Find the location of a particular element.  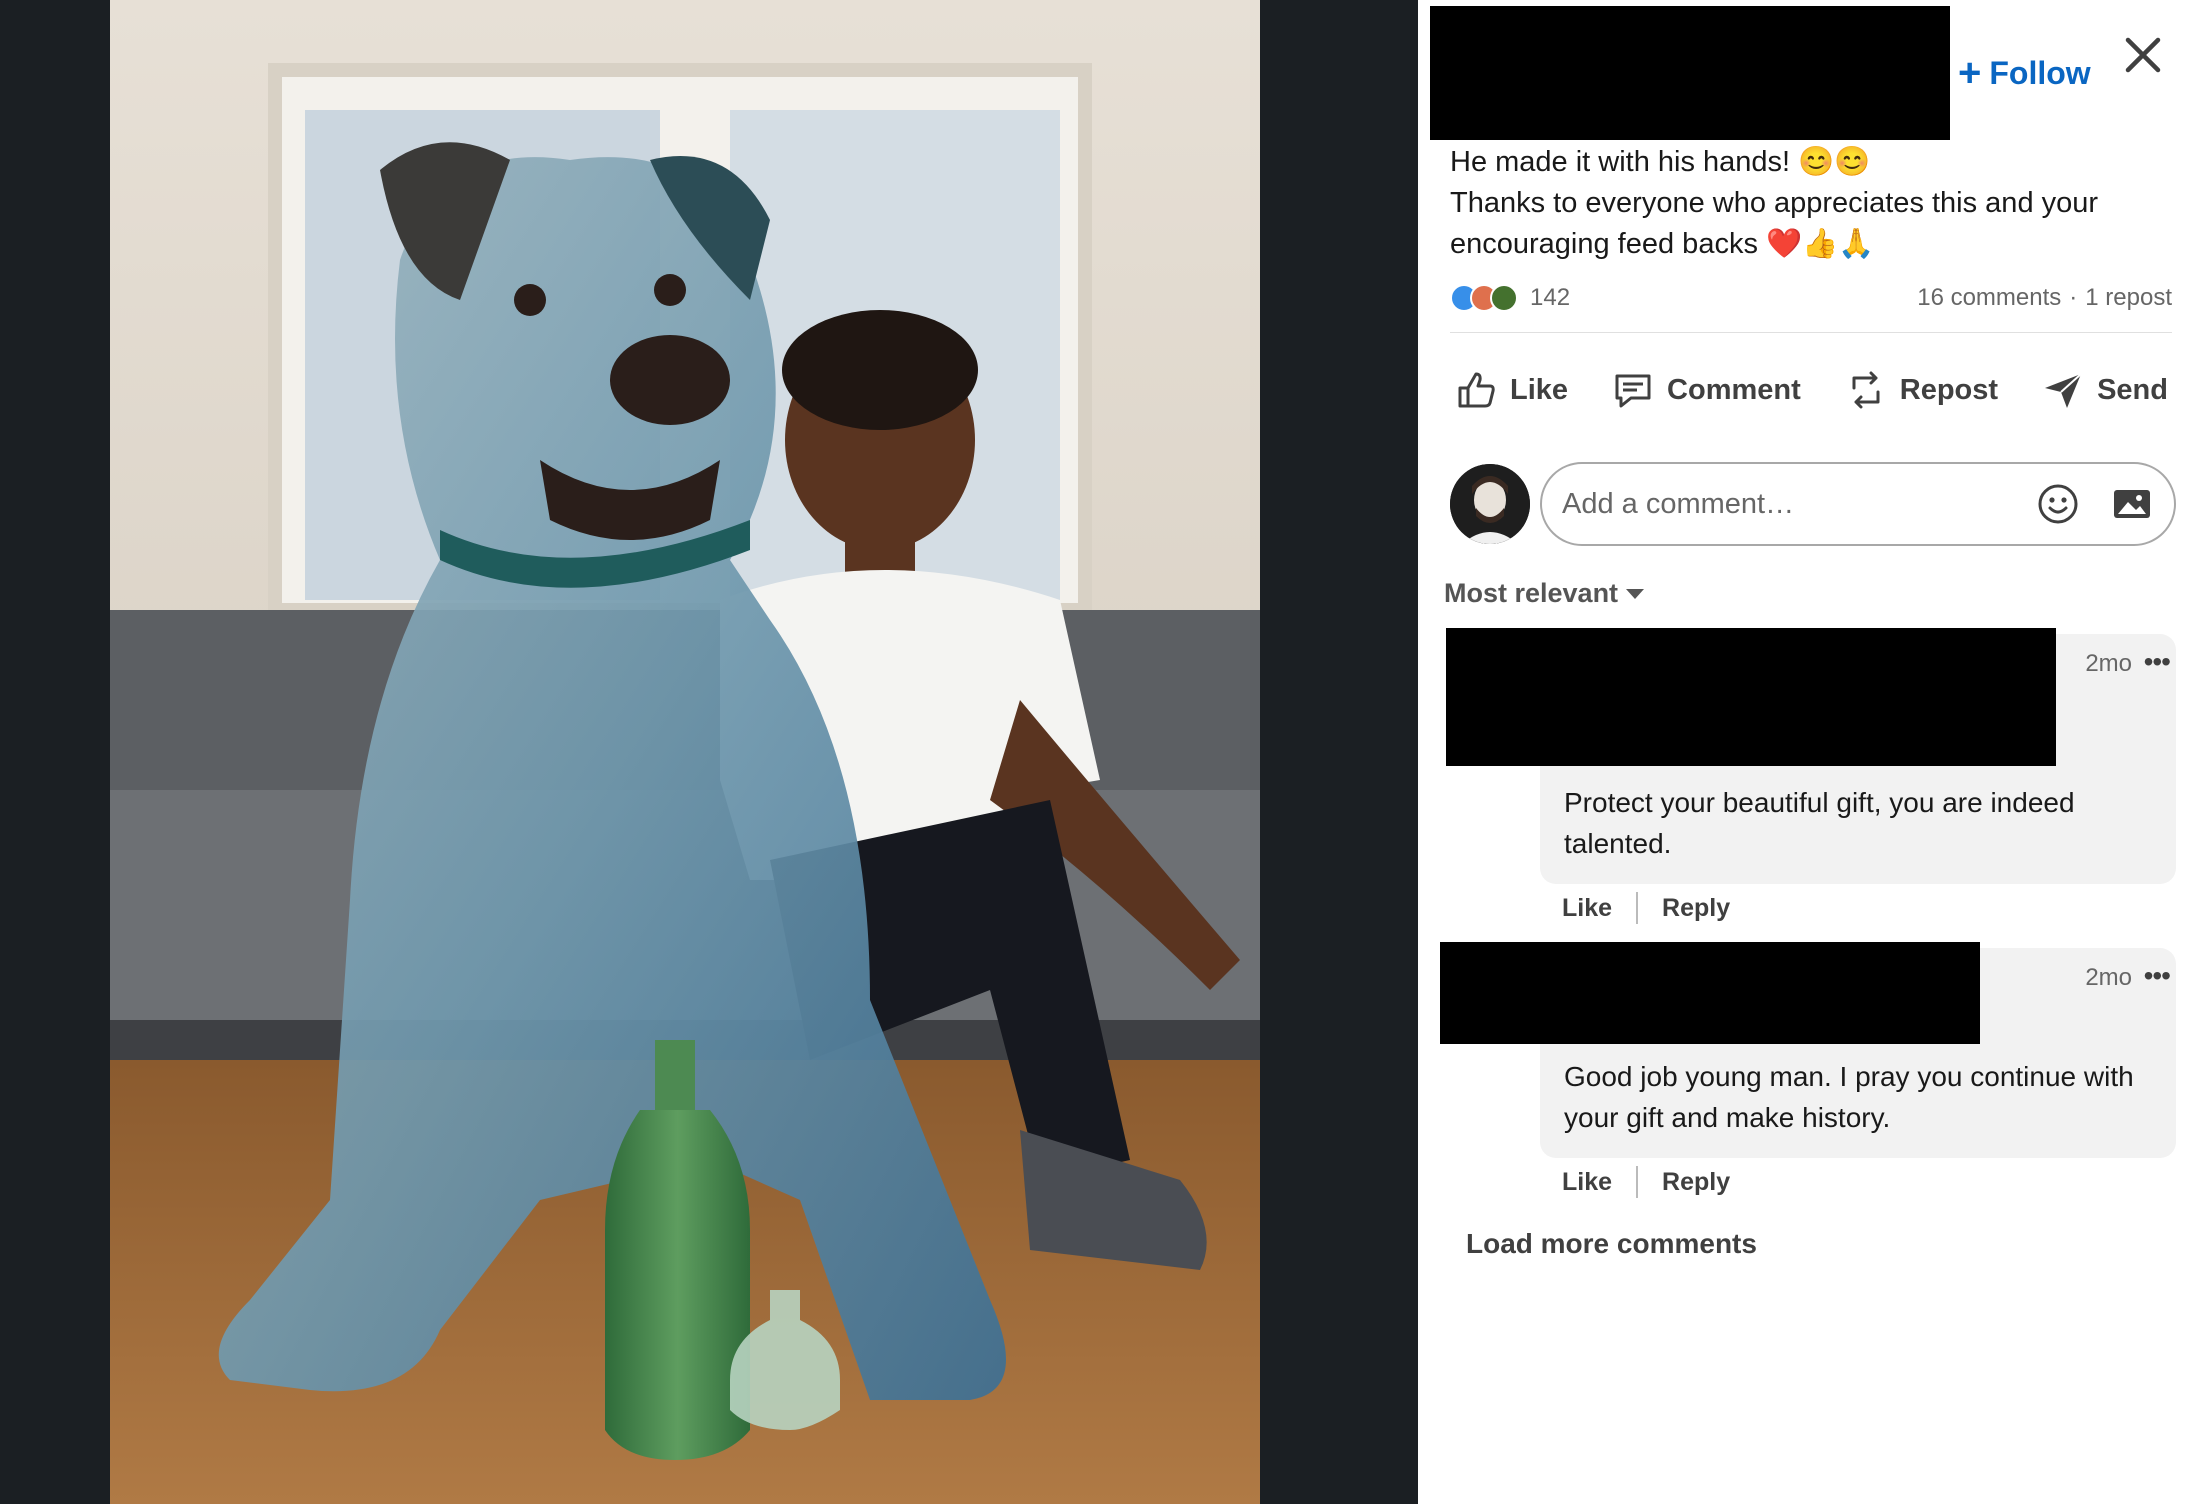

follow-button: + Follow is located at coordinates (2024, 73).